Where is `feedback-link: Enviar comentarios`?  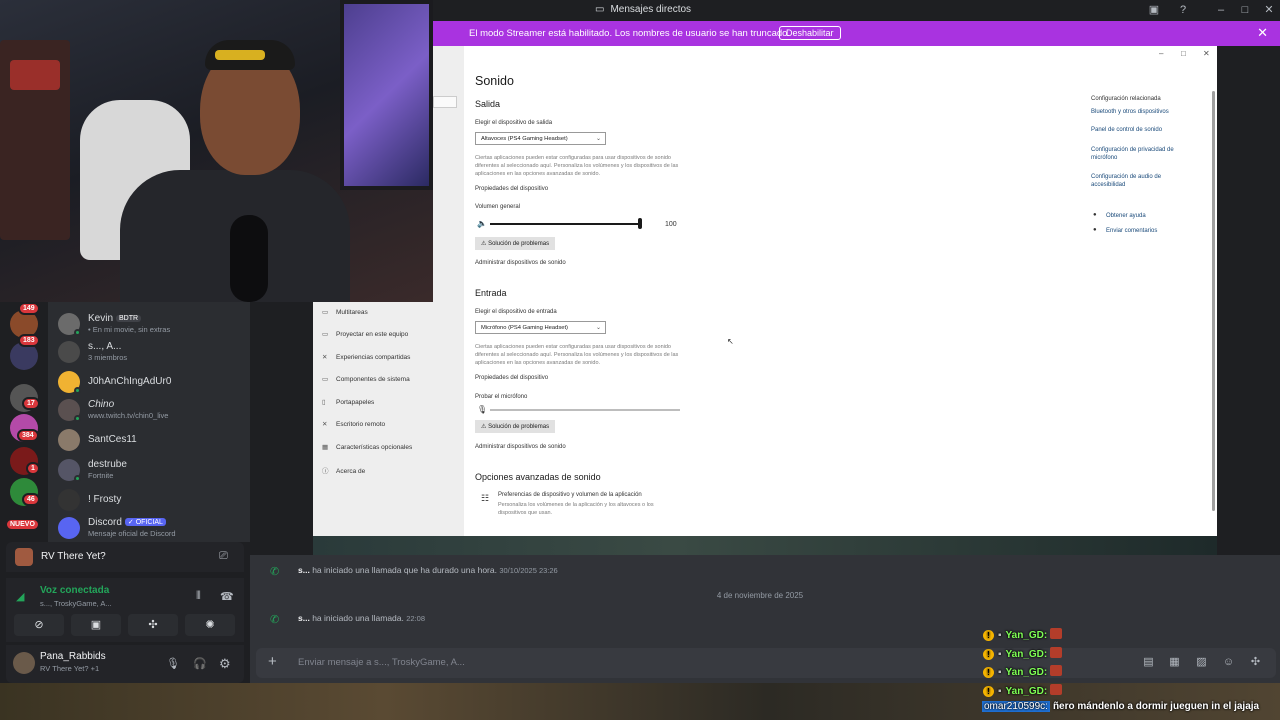
feedback-link: Enviar comentarios is located at coordinates (1131, 231).